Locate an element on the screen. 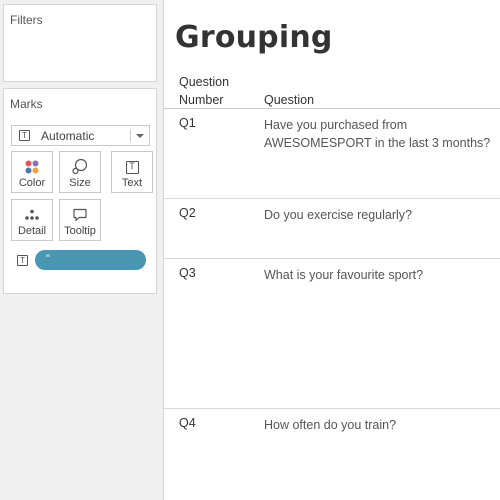 This screenshot has width=500, height=500. text-mark-icon: T is located at coordinates (24, 135).